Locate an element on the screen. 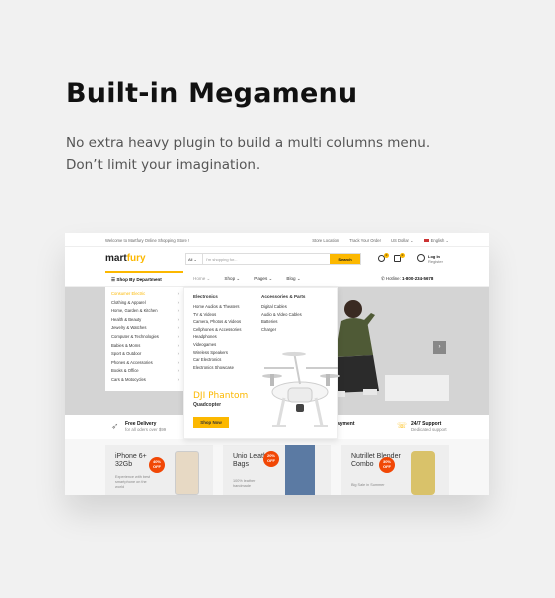 This screenshot has width=555, height=598. promo-note: 100% leather handmade is located at coordinates (244, 483).